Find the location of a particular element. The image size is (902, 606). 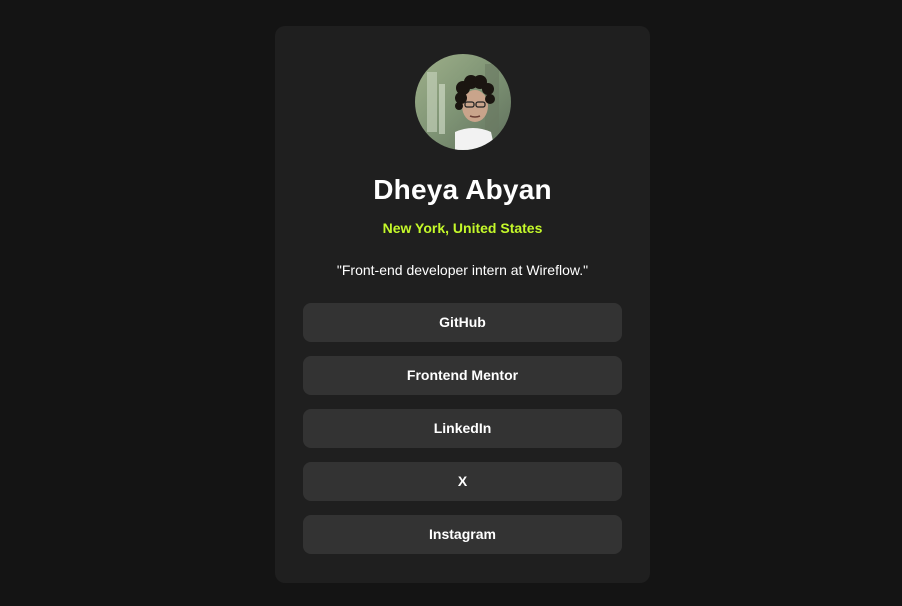

instagram-link-button: Instagram is located at coordinates (462, 534).